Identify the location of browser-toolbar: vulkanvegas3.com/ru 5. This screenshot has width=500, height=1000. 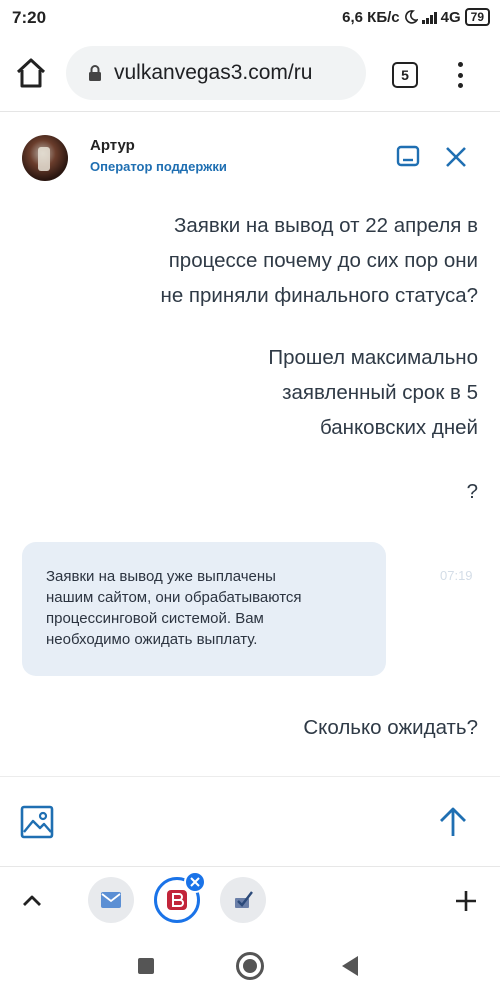
(250, 74).